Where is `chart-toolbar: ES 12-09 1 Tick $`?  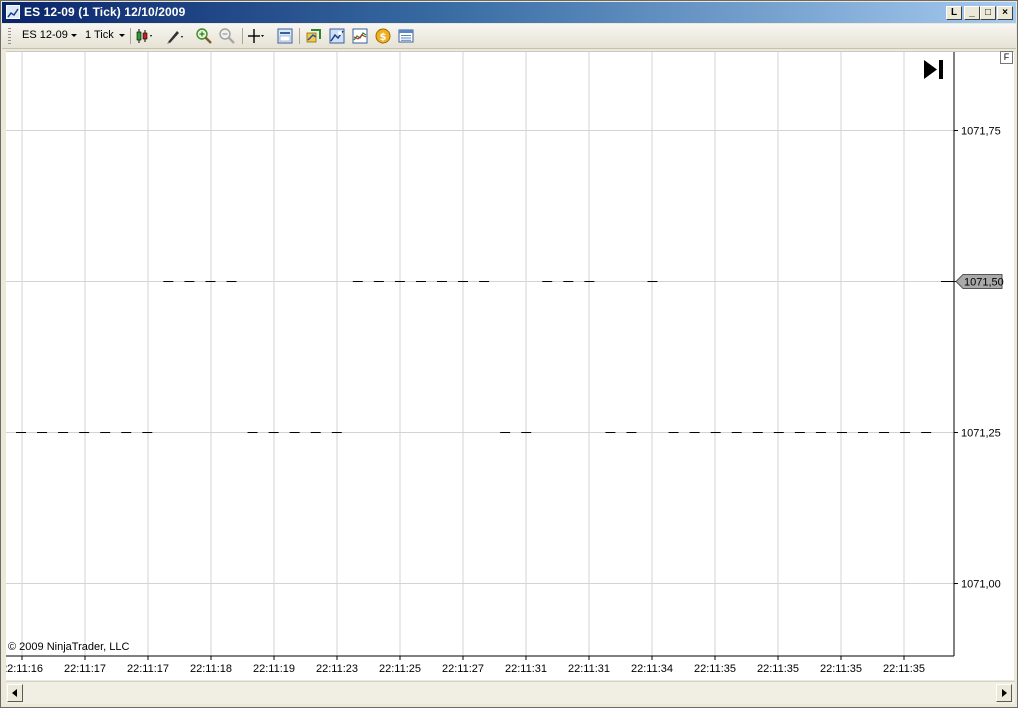
chart-toolbar: ES 12-09 1 Tick $ is located at coordinates (509, 36).